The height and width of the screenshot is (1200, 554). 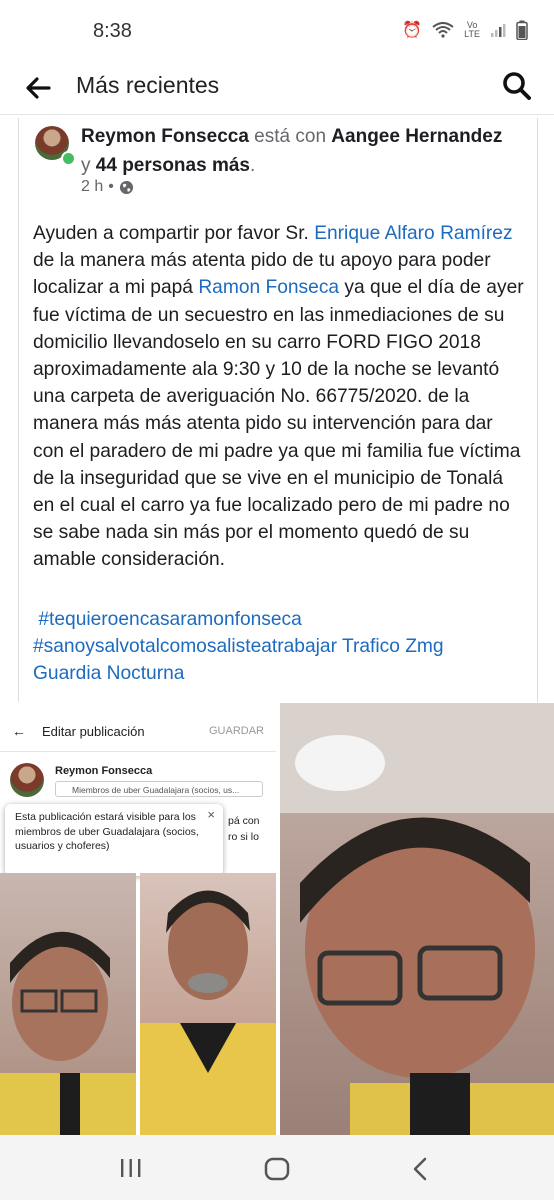 I want to click on recent-apps-icon, so click(x=131, y=1168).